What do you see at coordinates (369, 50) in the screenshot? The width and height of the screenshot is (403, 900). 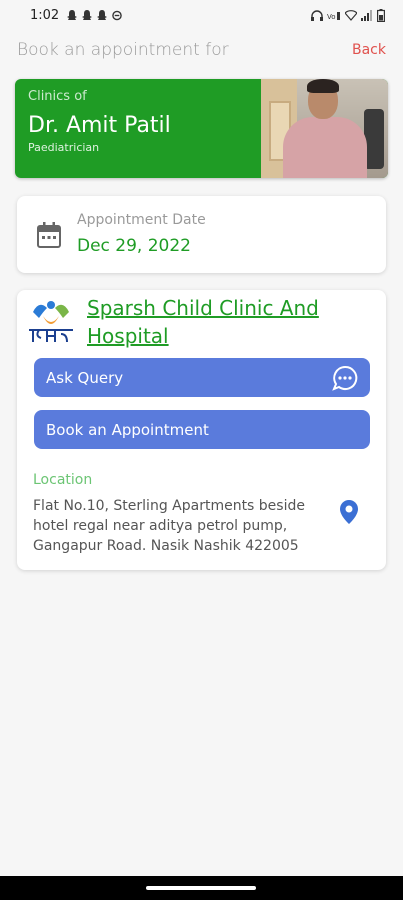 I see `back-button: Back` at bounding box center [369, 50].